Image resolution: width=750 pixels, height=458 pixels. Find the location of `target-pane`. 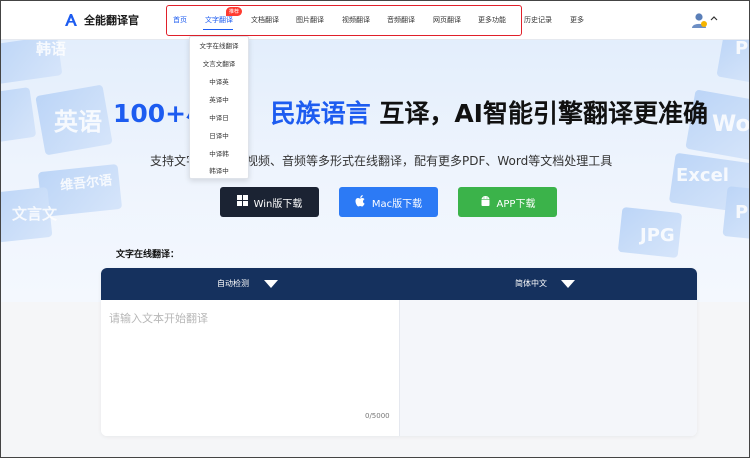

target-pane is located at coordinates (548, 368).